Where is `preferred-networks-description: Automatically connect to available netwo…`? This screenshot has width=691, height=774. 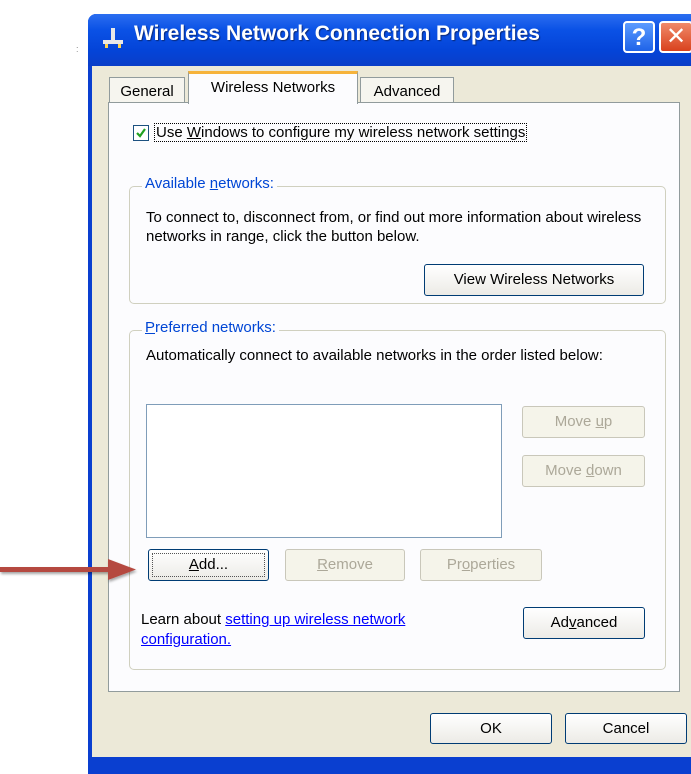
preferred-networks-description: Automatically connect to available netwo… is located at coordinates (374, 355).